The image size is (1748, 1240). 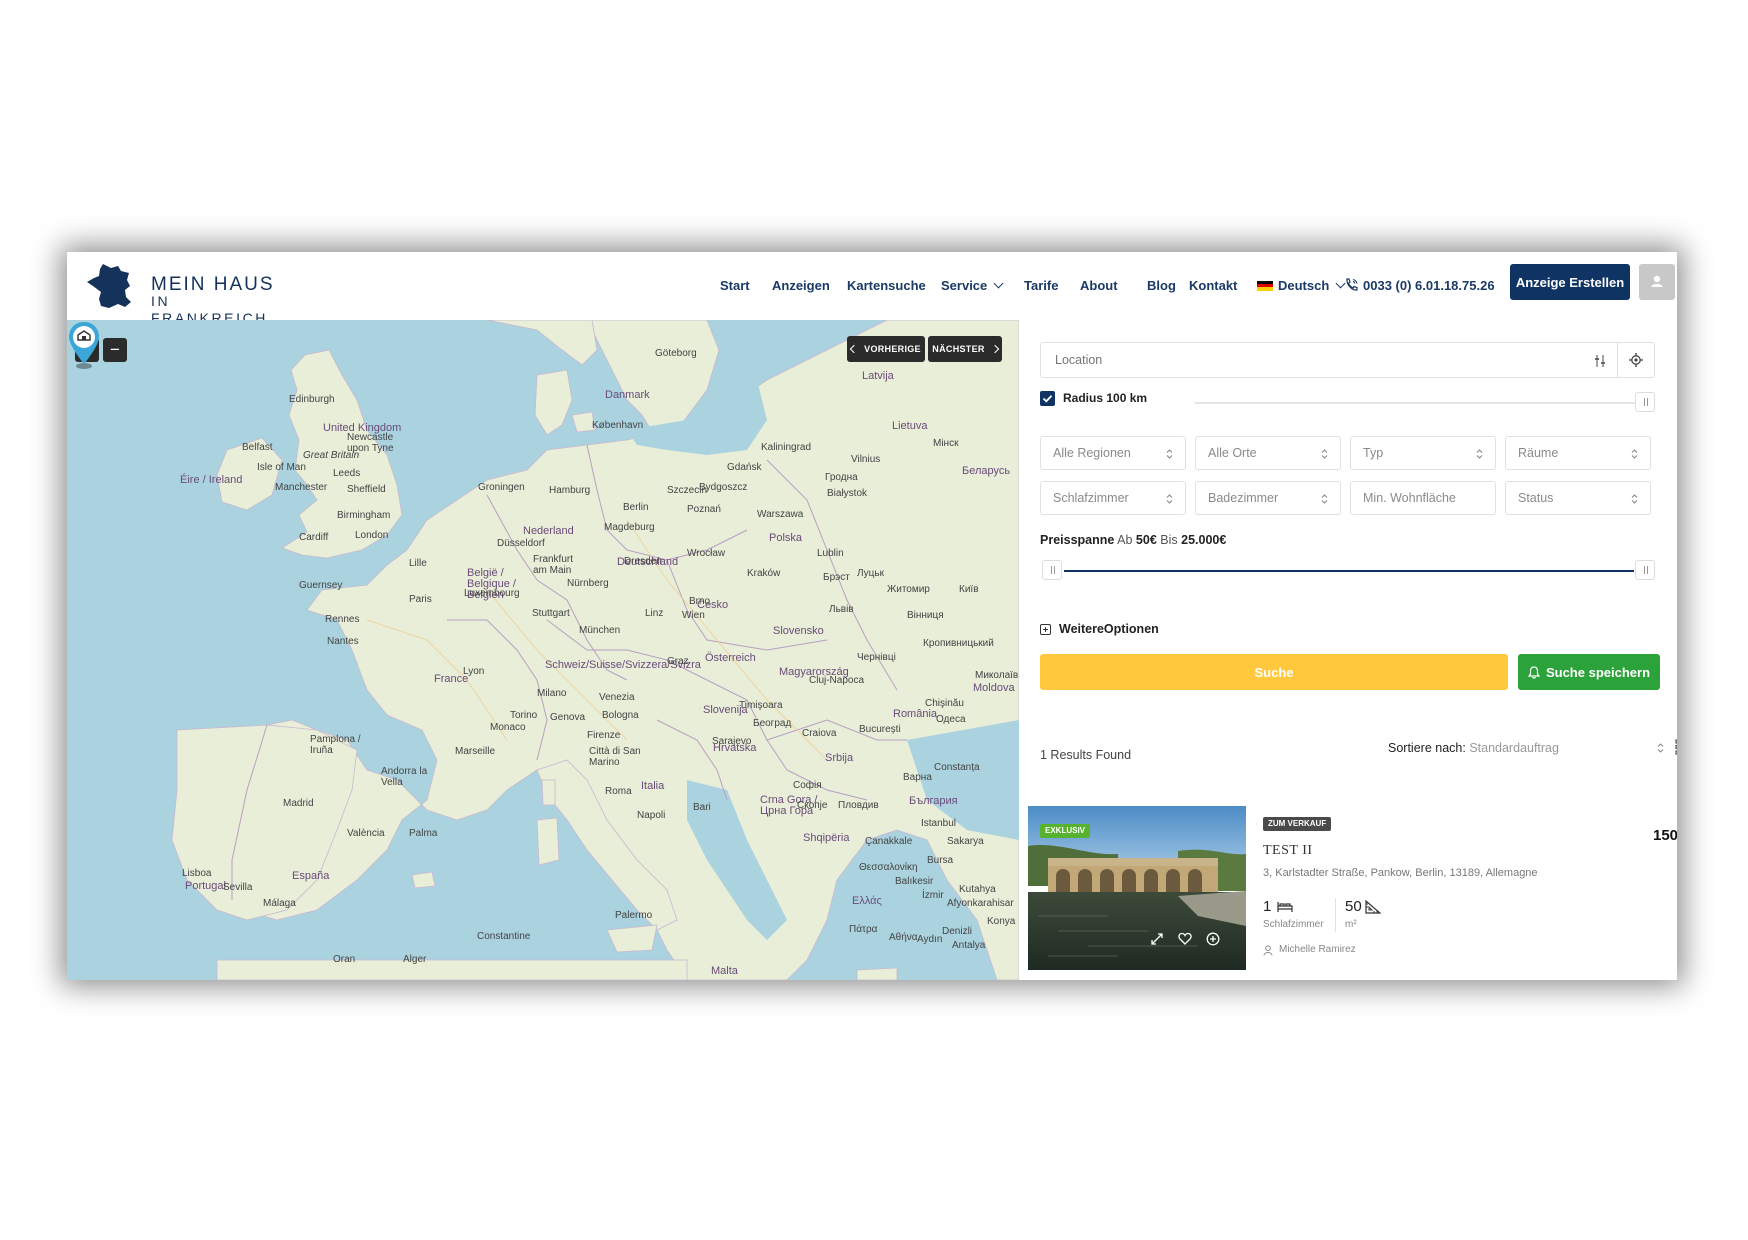 What do you see at coordinates (1243, 498) in the screenshot?
I see `bathrooms-select-label: Badezimmer` at bounding box center [1243, 498].